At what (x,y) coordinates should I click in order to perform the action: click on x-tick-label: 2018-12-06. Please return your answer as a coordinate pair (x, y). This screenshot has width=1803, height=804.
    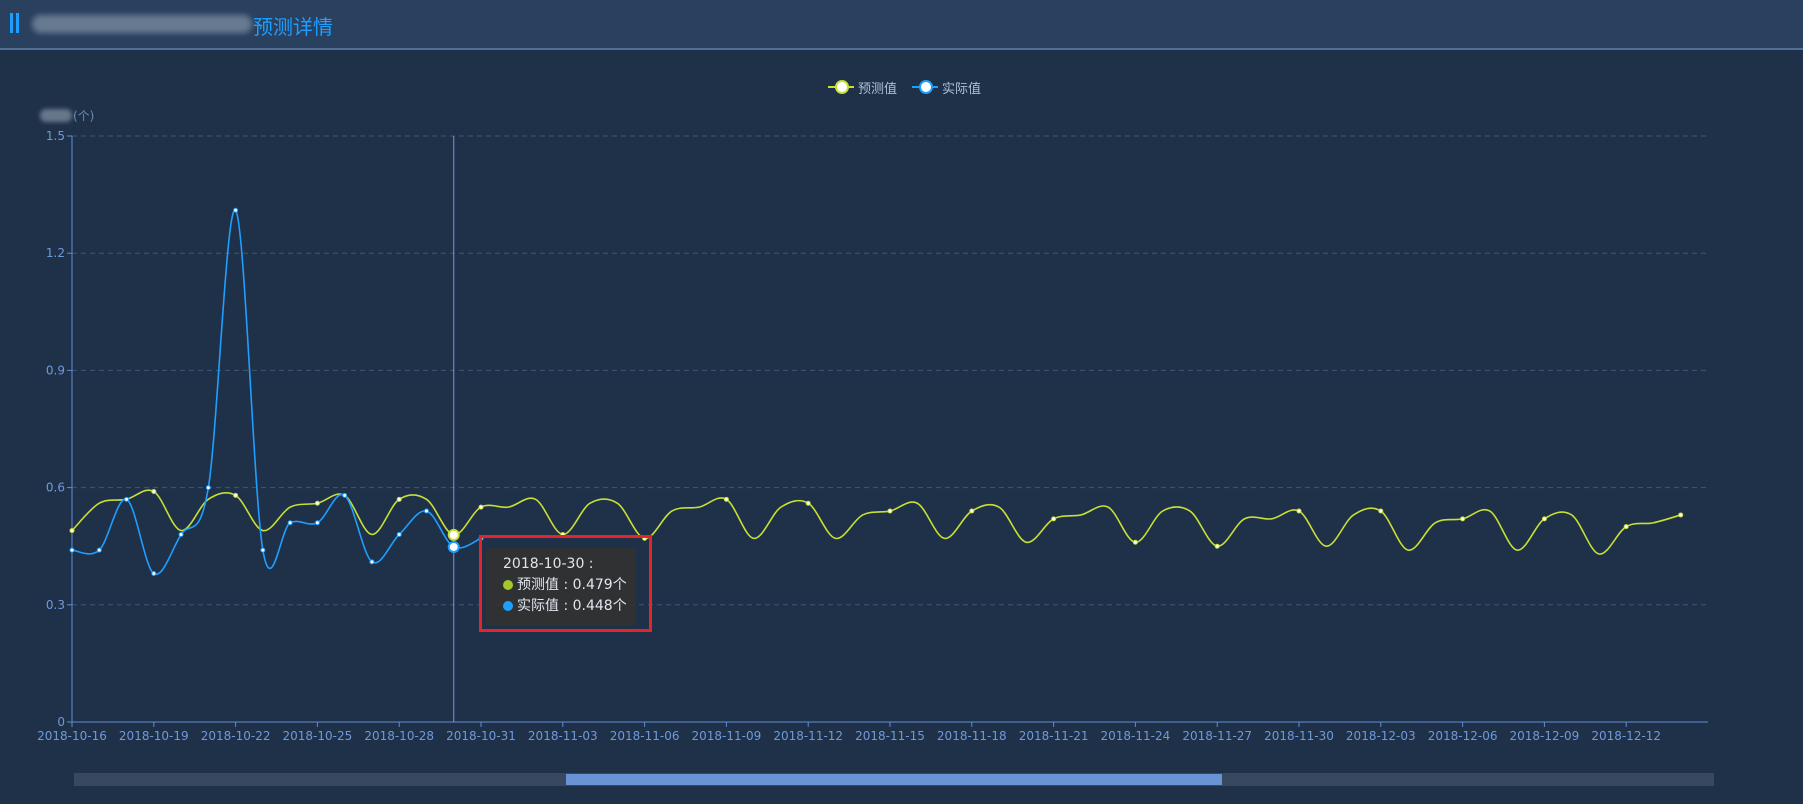
    Looking at the image, I should click on (1463, 736).